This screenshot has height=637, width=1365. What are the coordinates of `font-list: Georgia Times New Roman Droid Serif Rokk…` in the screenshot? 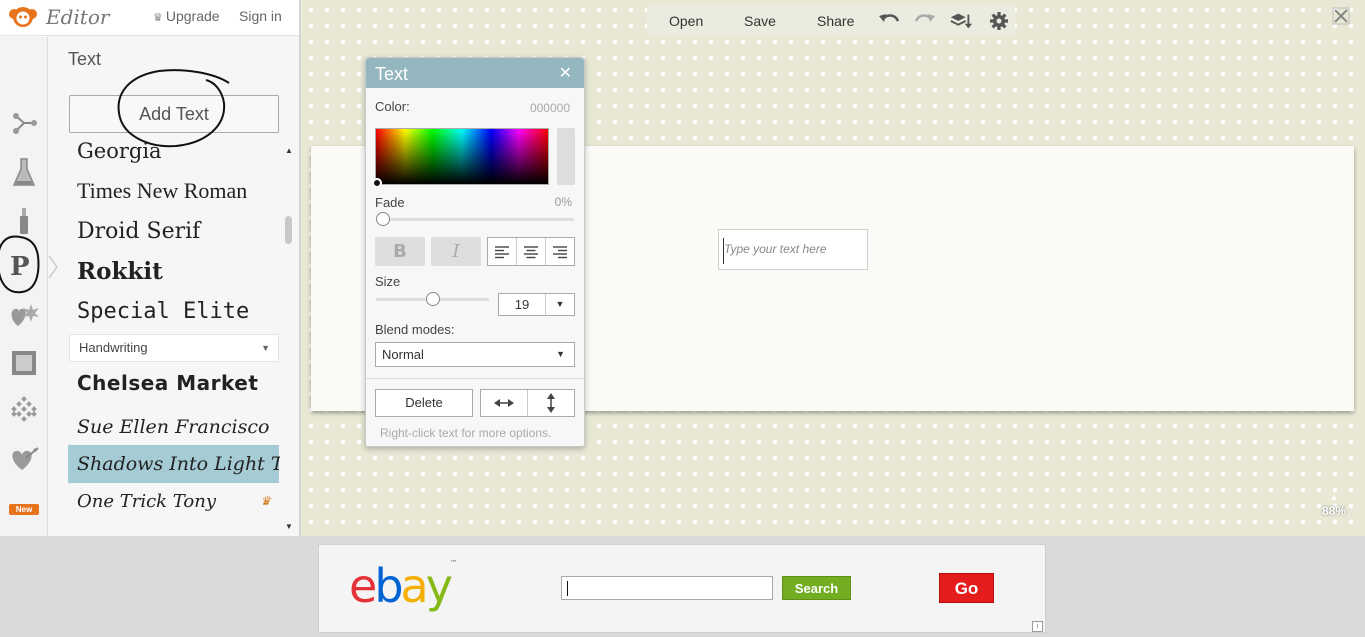 It's located at (174, 337).